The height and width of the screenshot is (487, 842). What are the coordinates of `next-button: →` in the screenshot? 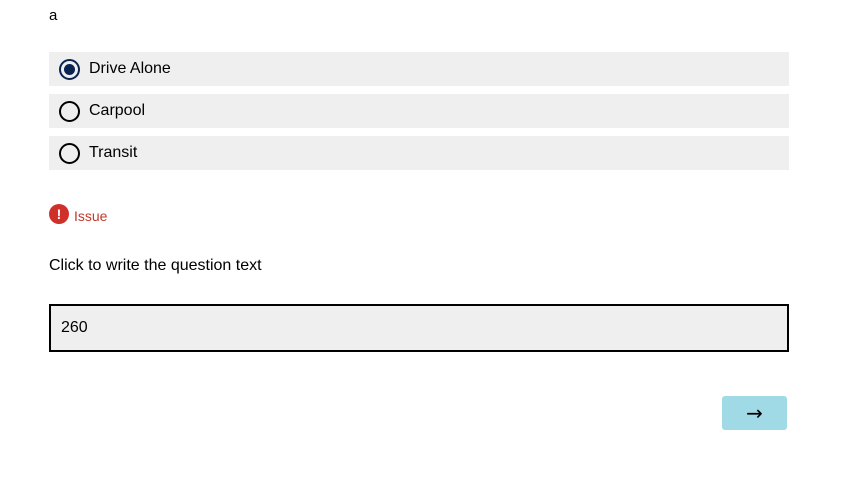 It's located at (754, 413).